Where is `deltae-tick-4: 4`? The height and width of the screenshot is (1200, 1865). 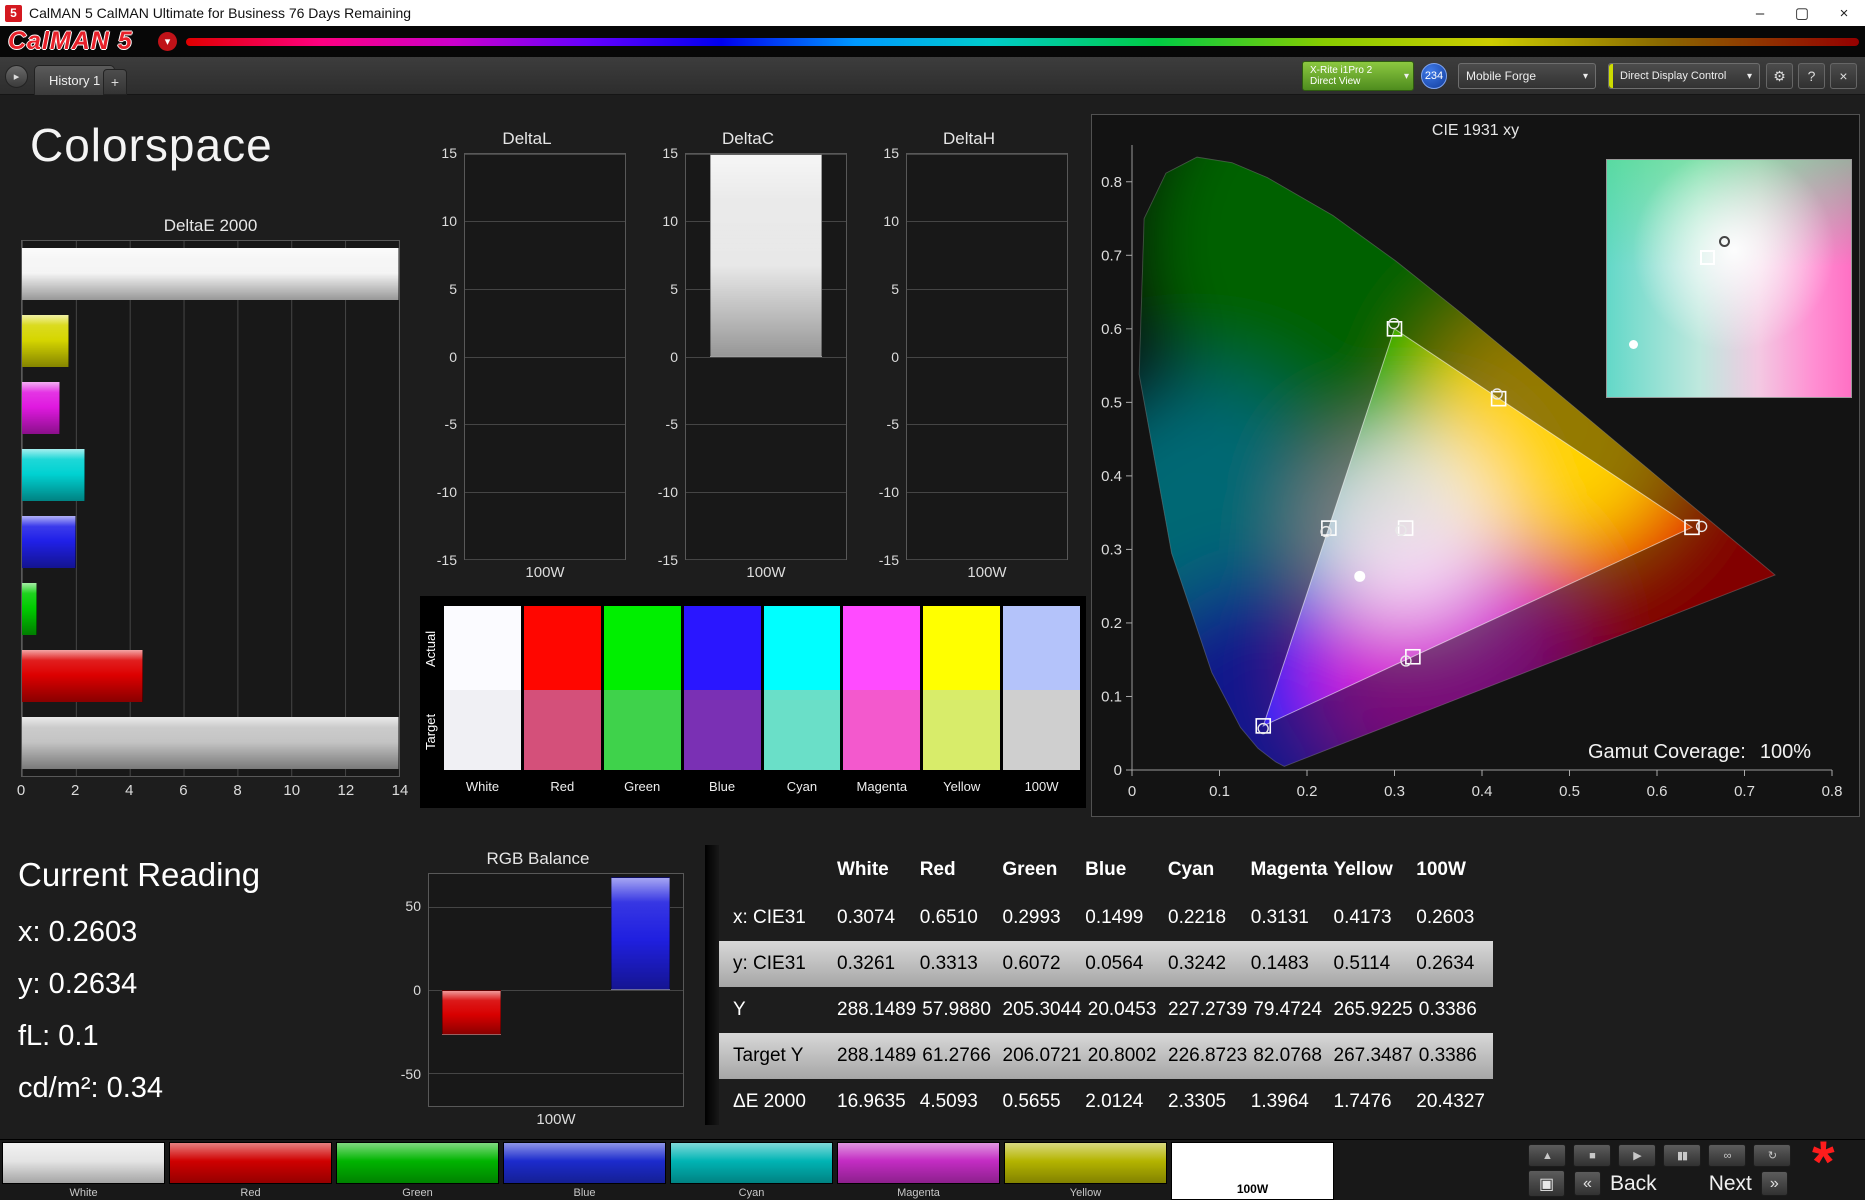 deltae-tick-4: 4 is located at coordinates (129, 790).